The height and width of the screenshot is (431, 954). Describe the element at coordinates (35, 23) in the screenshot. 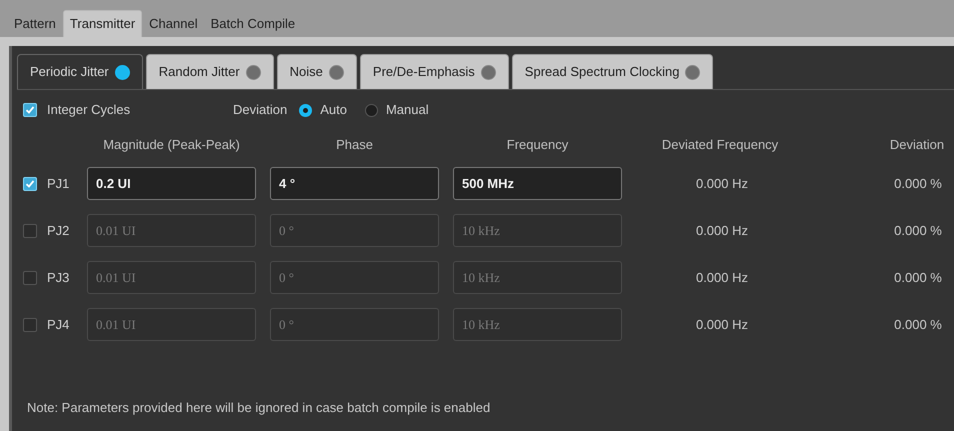

I see `tab: Pattern` at that location.